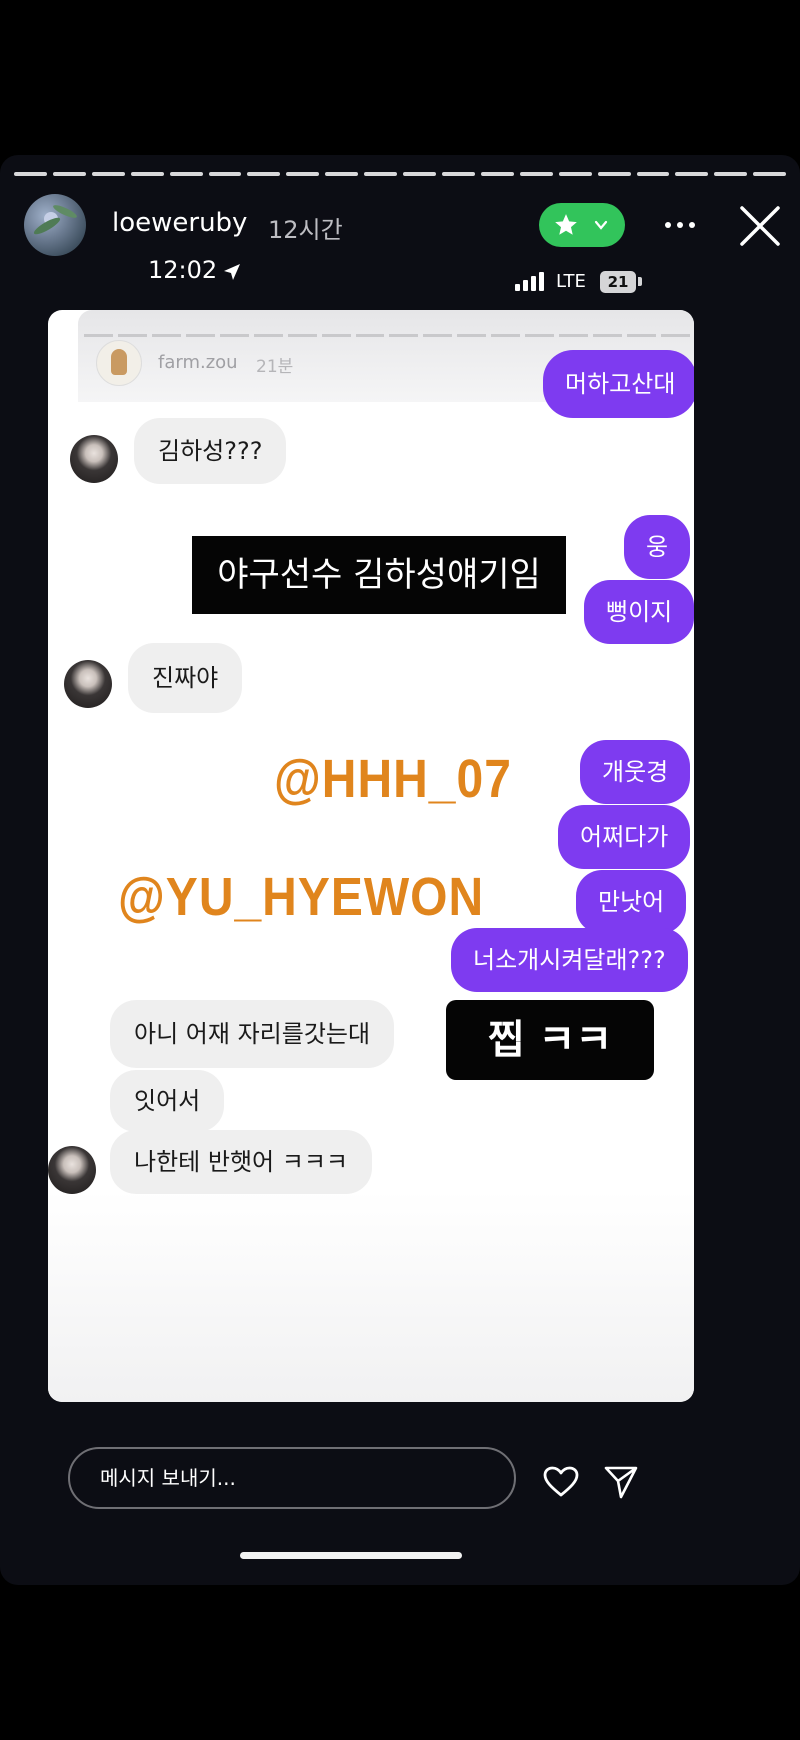 This screenshot has height=1740, width=800. What do you see at coordinates (529, 281) in the screenshot?
I see `signal-icon` at bounding box center [529, 281].